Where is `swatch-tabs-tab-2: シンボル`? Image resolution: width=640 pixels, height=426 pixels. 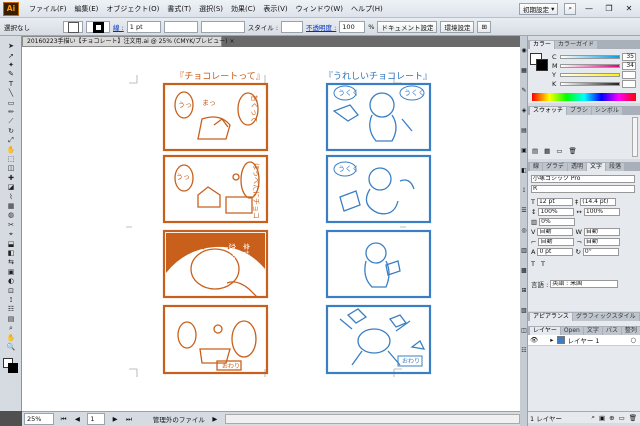 swatch-tabs-tab-2: シンボル is located at coordinates (606, 111).